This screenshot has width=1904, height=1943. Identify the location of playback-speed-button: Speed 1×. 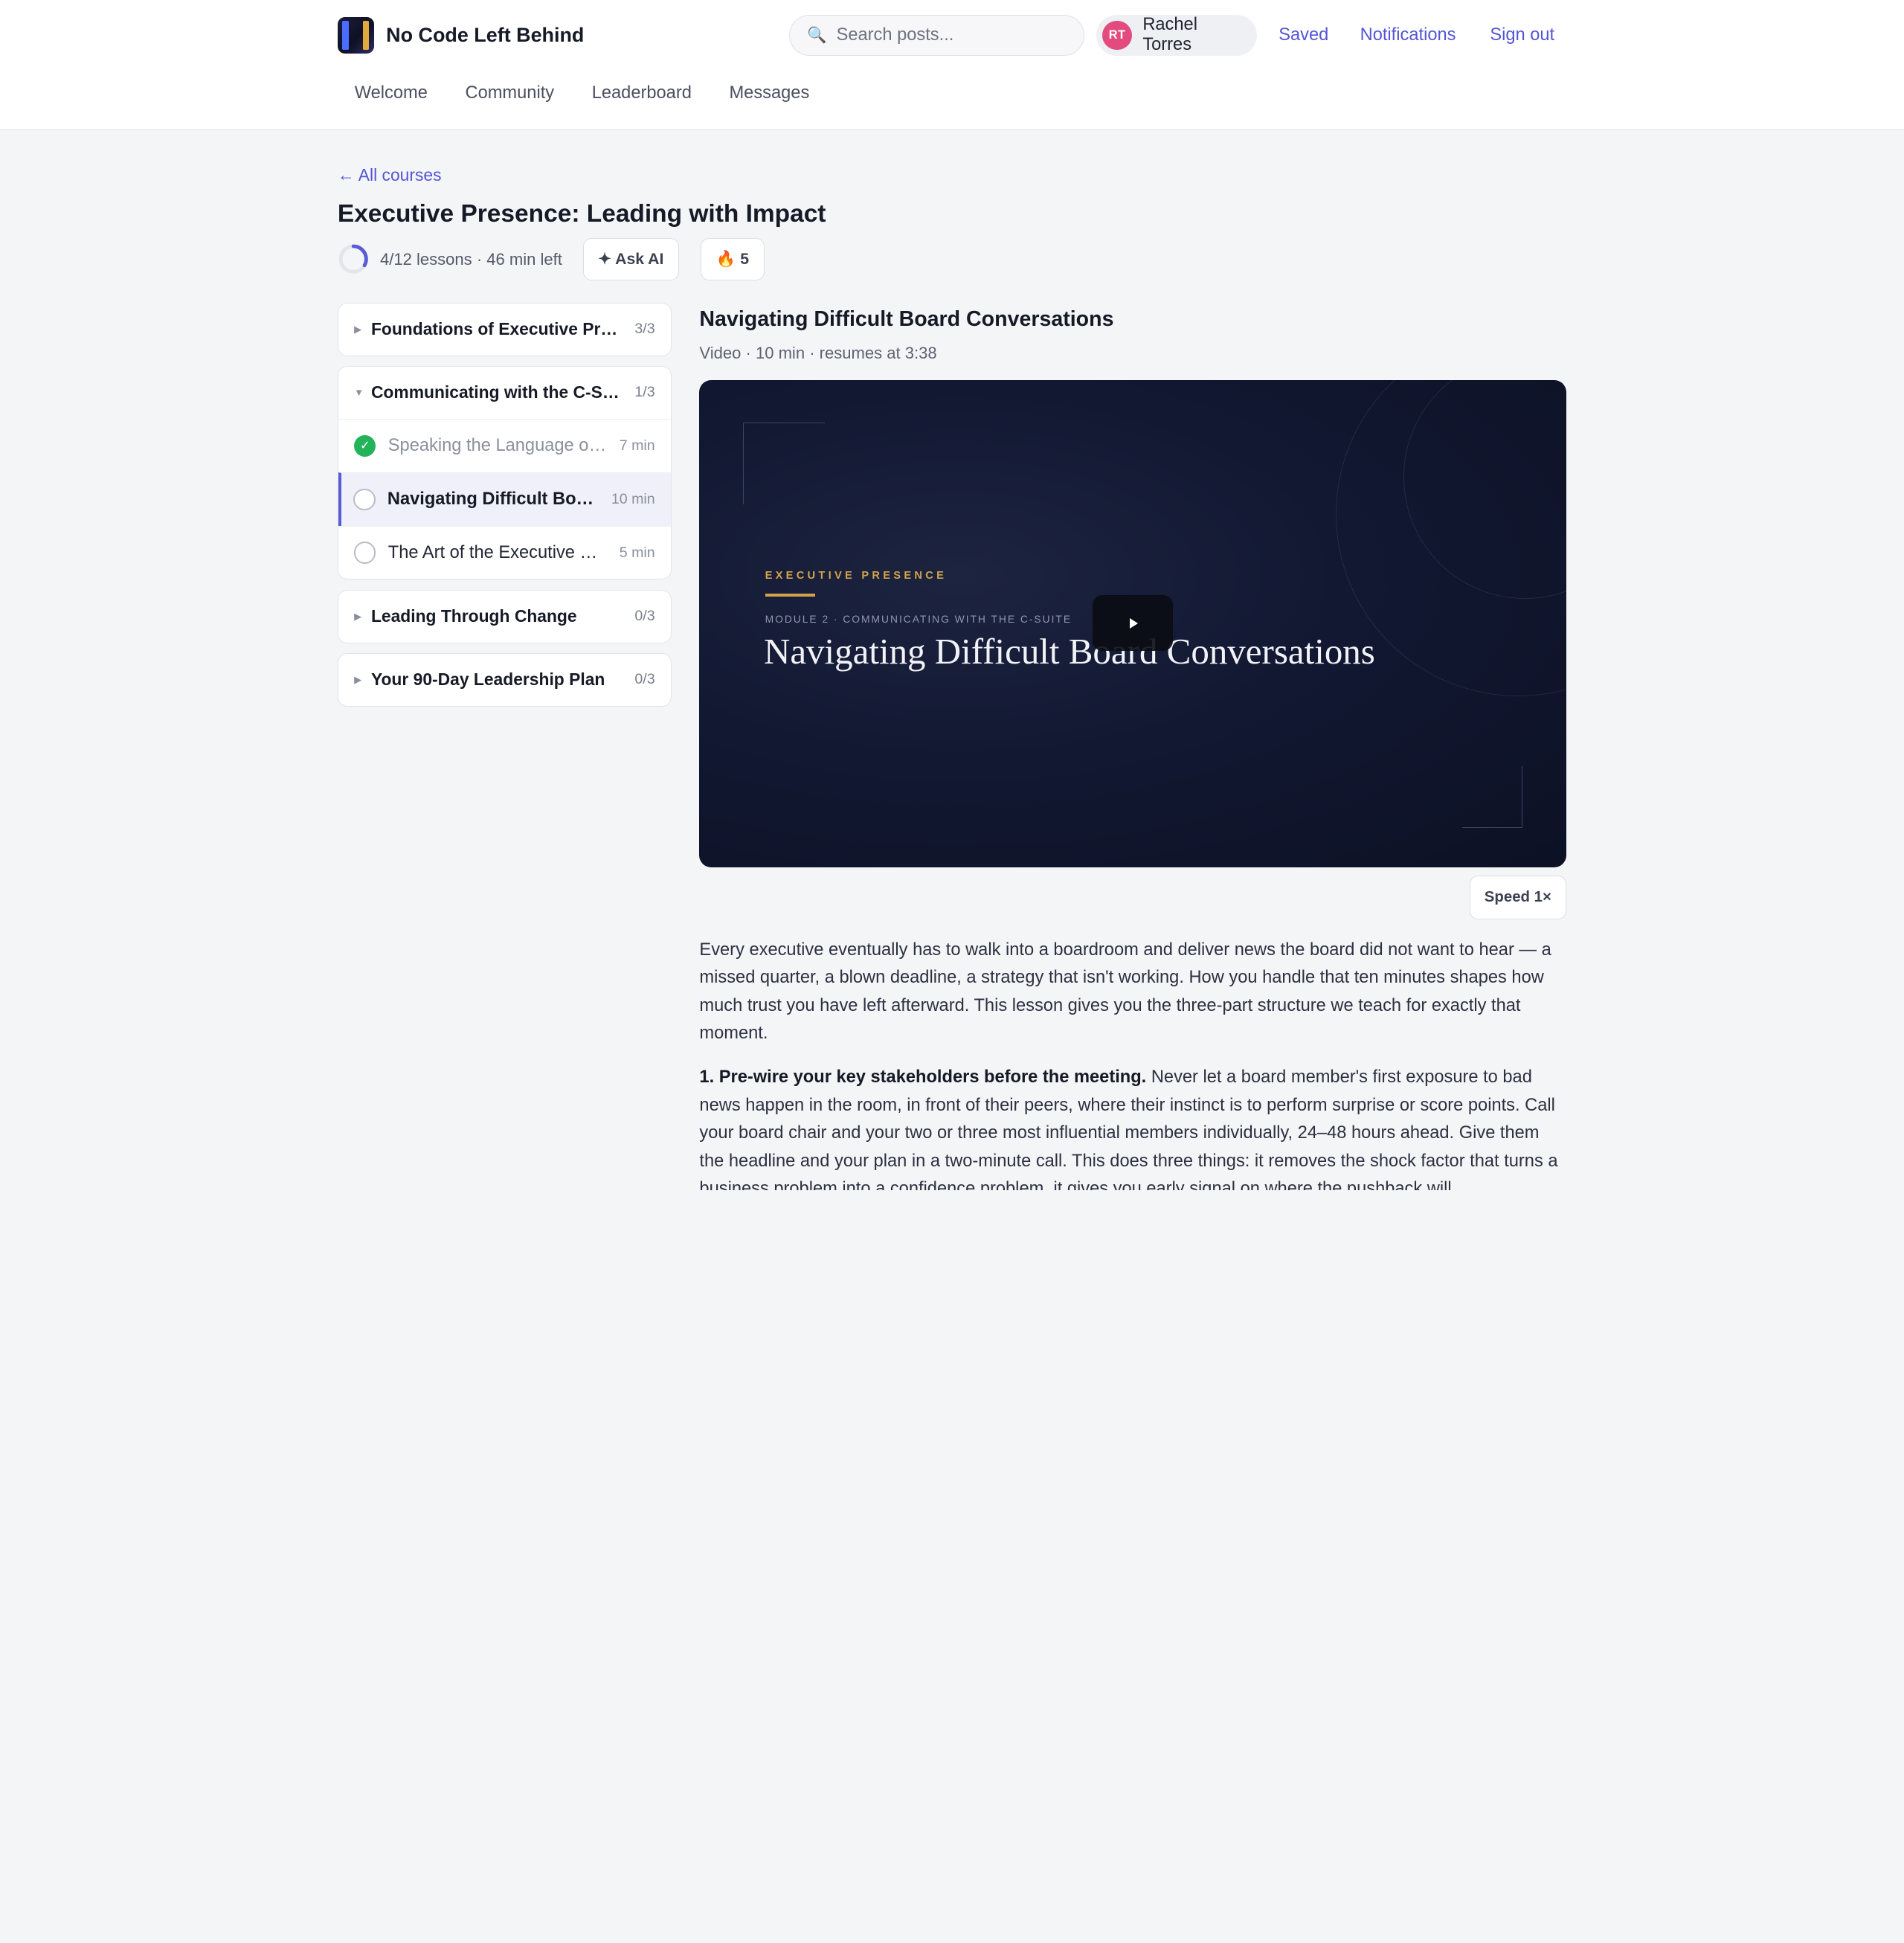
(1518, 897).